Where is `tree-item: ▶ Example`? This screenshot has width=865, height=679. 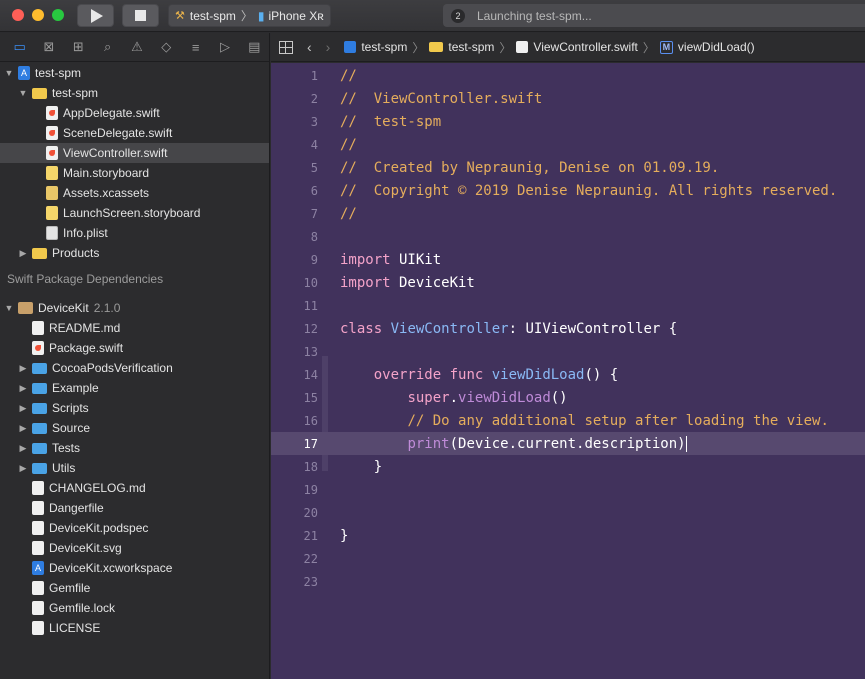 tree-item: ▶ Example is located at coordinates (134, 388).